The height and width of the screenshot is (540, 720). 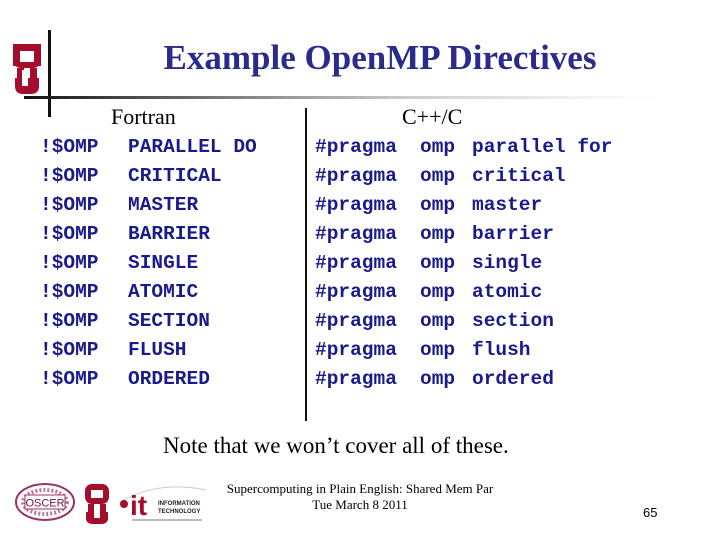 I want to click on cpp-directive: #pragma omp critical, so click(x=463, y=176).